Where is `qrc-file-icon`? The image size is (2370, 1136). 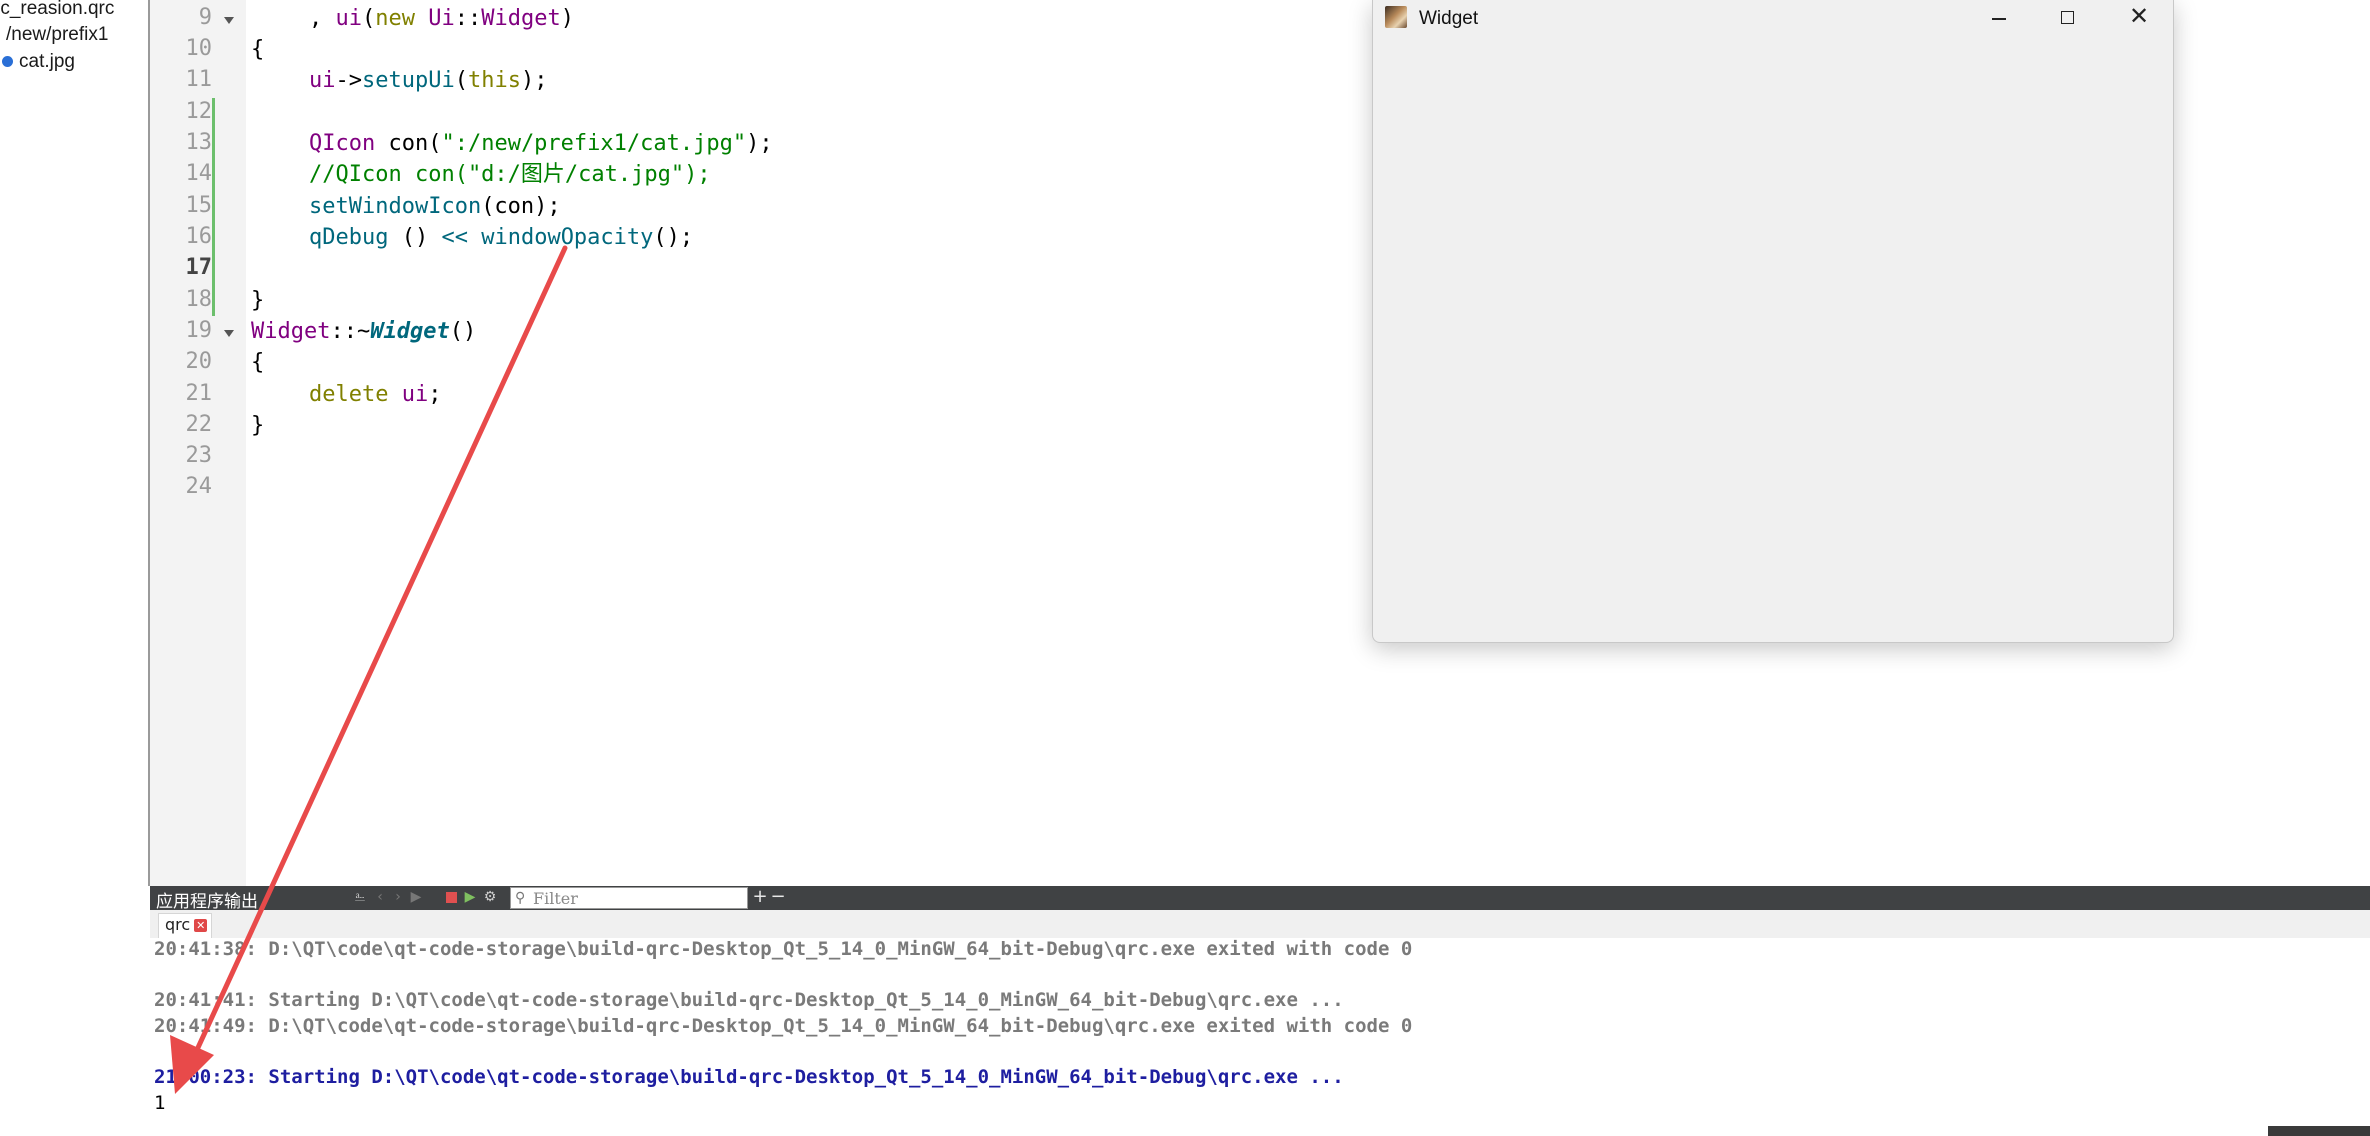
qrc-file-icon is located at coordinates (7, 62).